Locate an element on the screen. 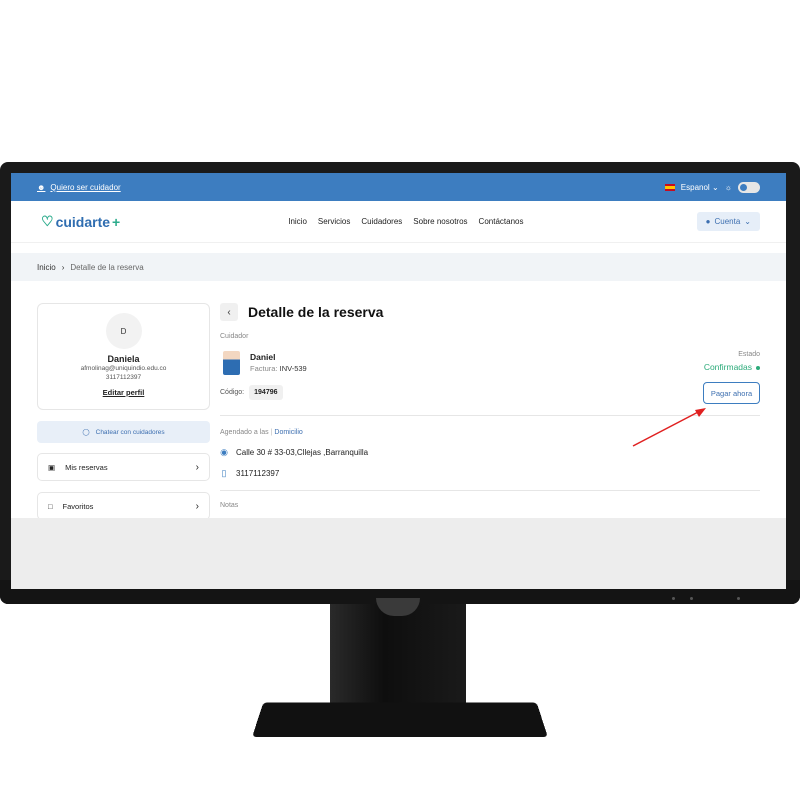  edit-profile-link: Editar perfil is located at coordinates (123, 392).